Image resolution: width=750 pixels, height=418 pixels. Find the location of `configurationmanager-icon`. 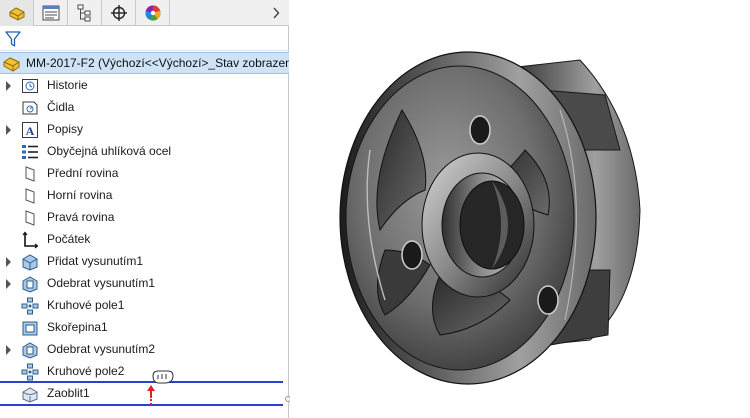

configurationmanager-icon is located at coordinates (83, 13).